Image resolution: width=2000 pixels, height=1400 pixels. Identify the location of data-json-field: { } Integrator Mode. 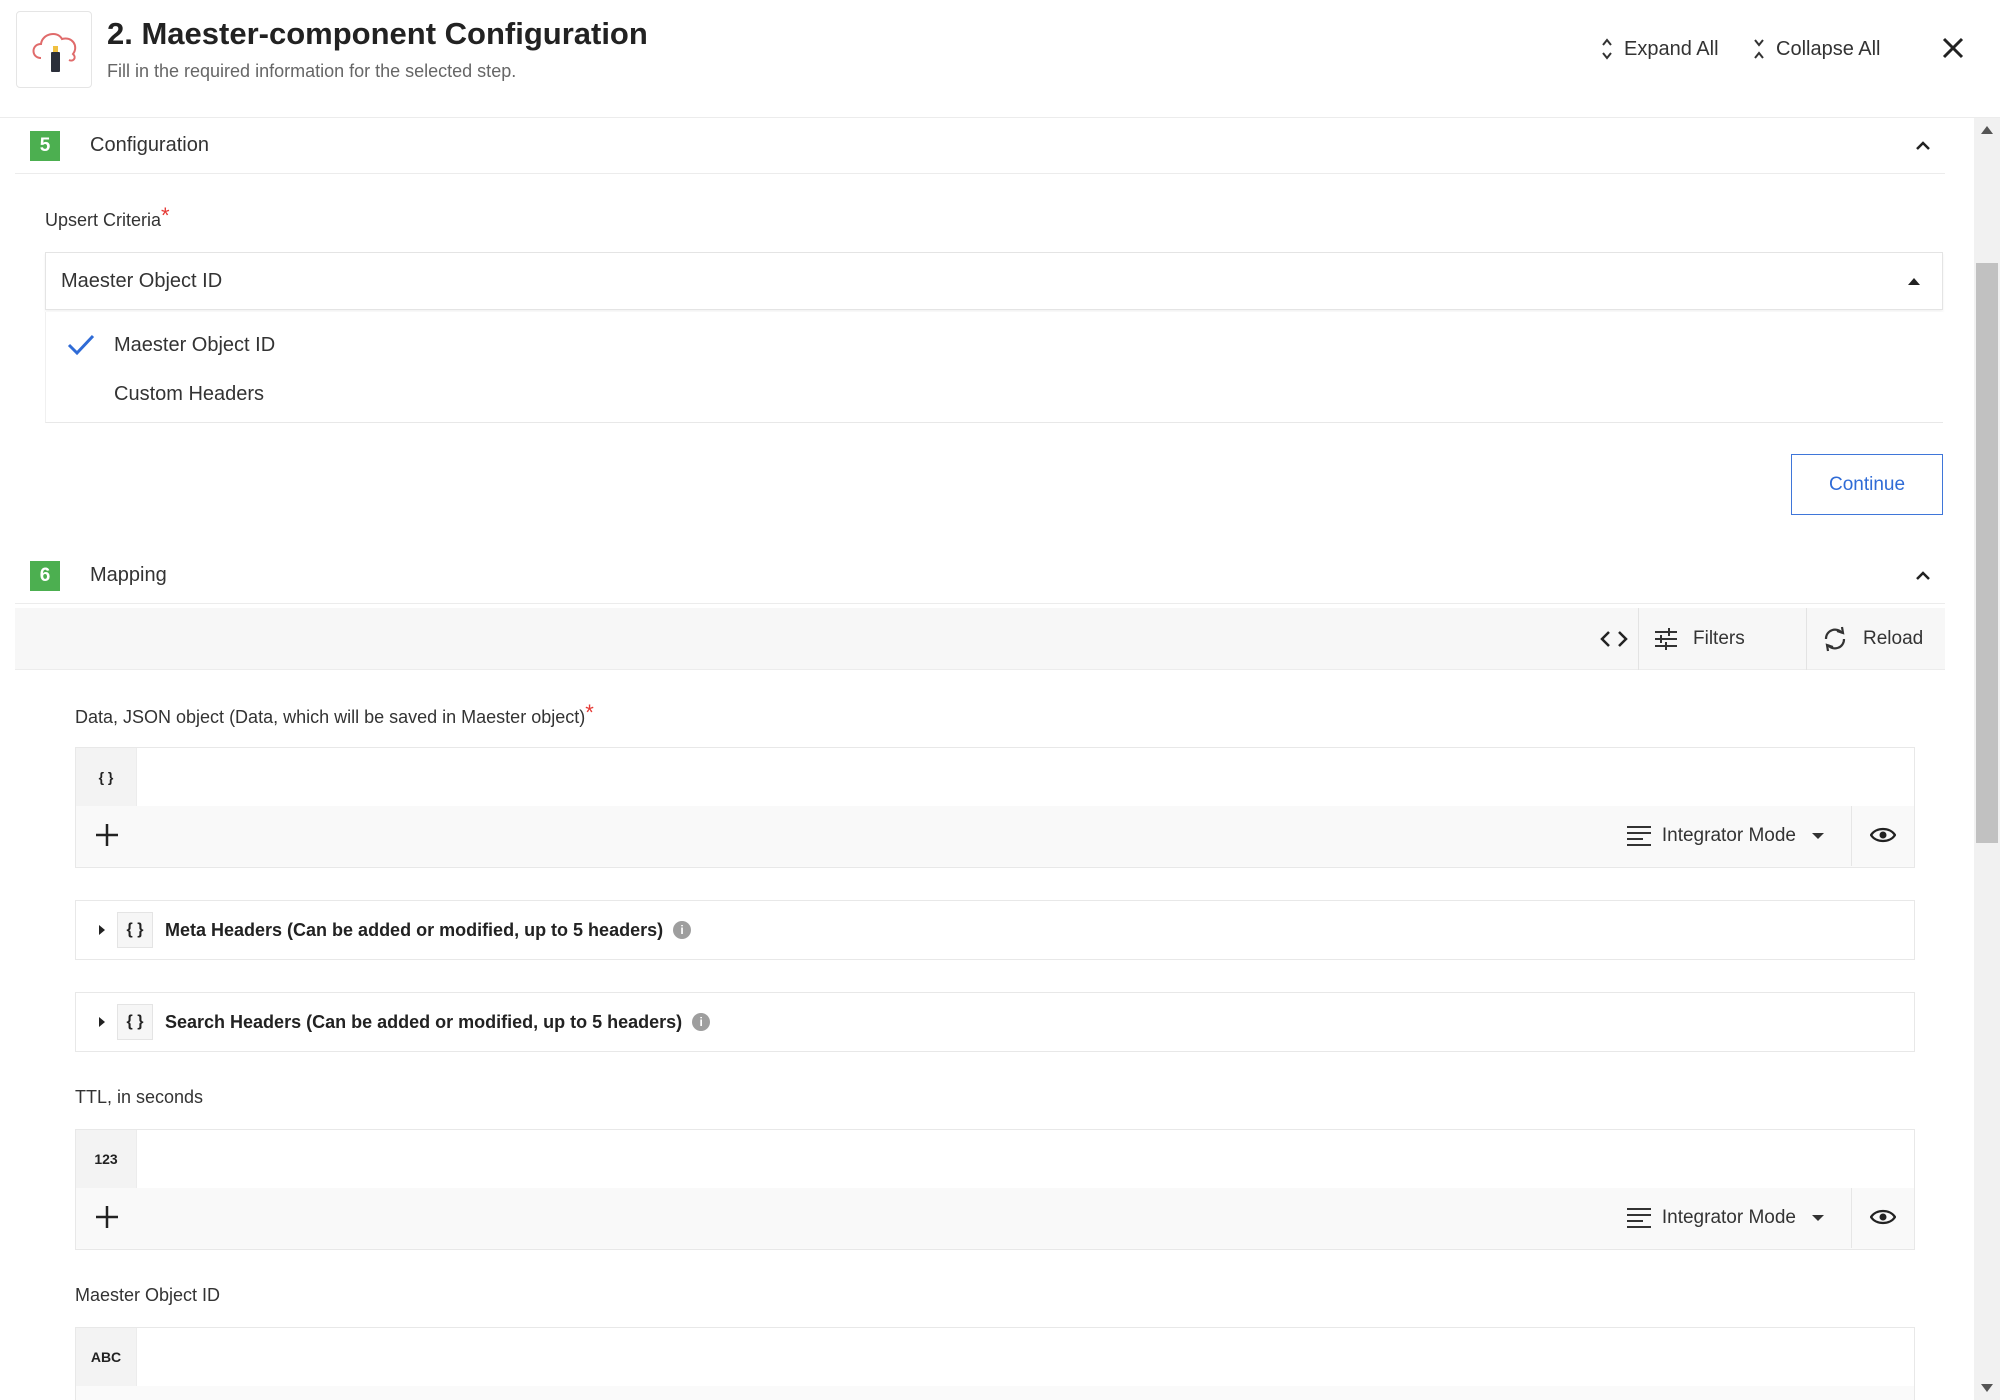
(995, 807).